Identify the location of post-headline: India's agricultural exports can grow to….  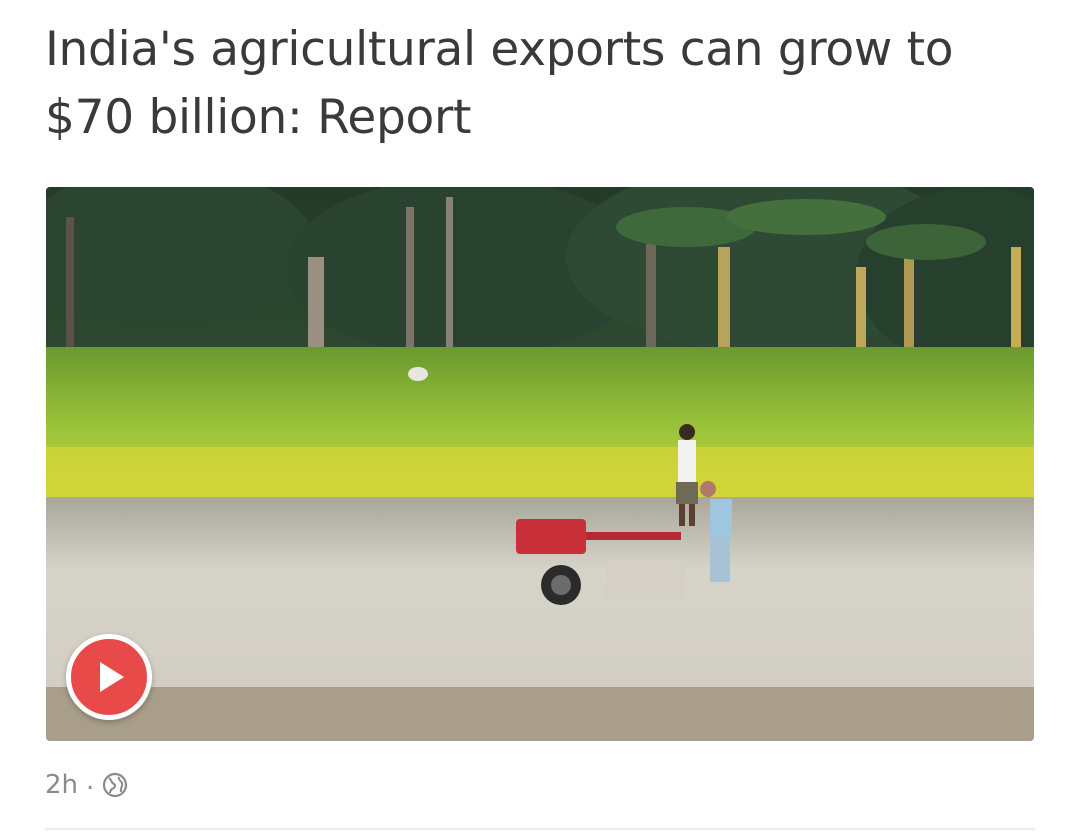
(540, 84).